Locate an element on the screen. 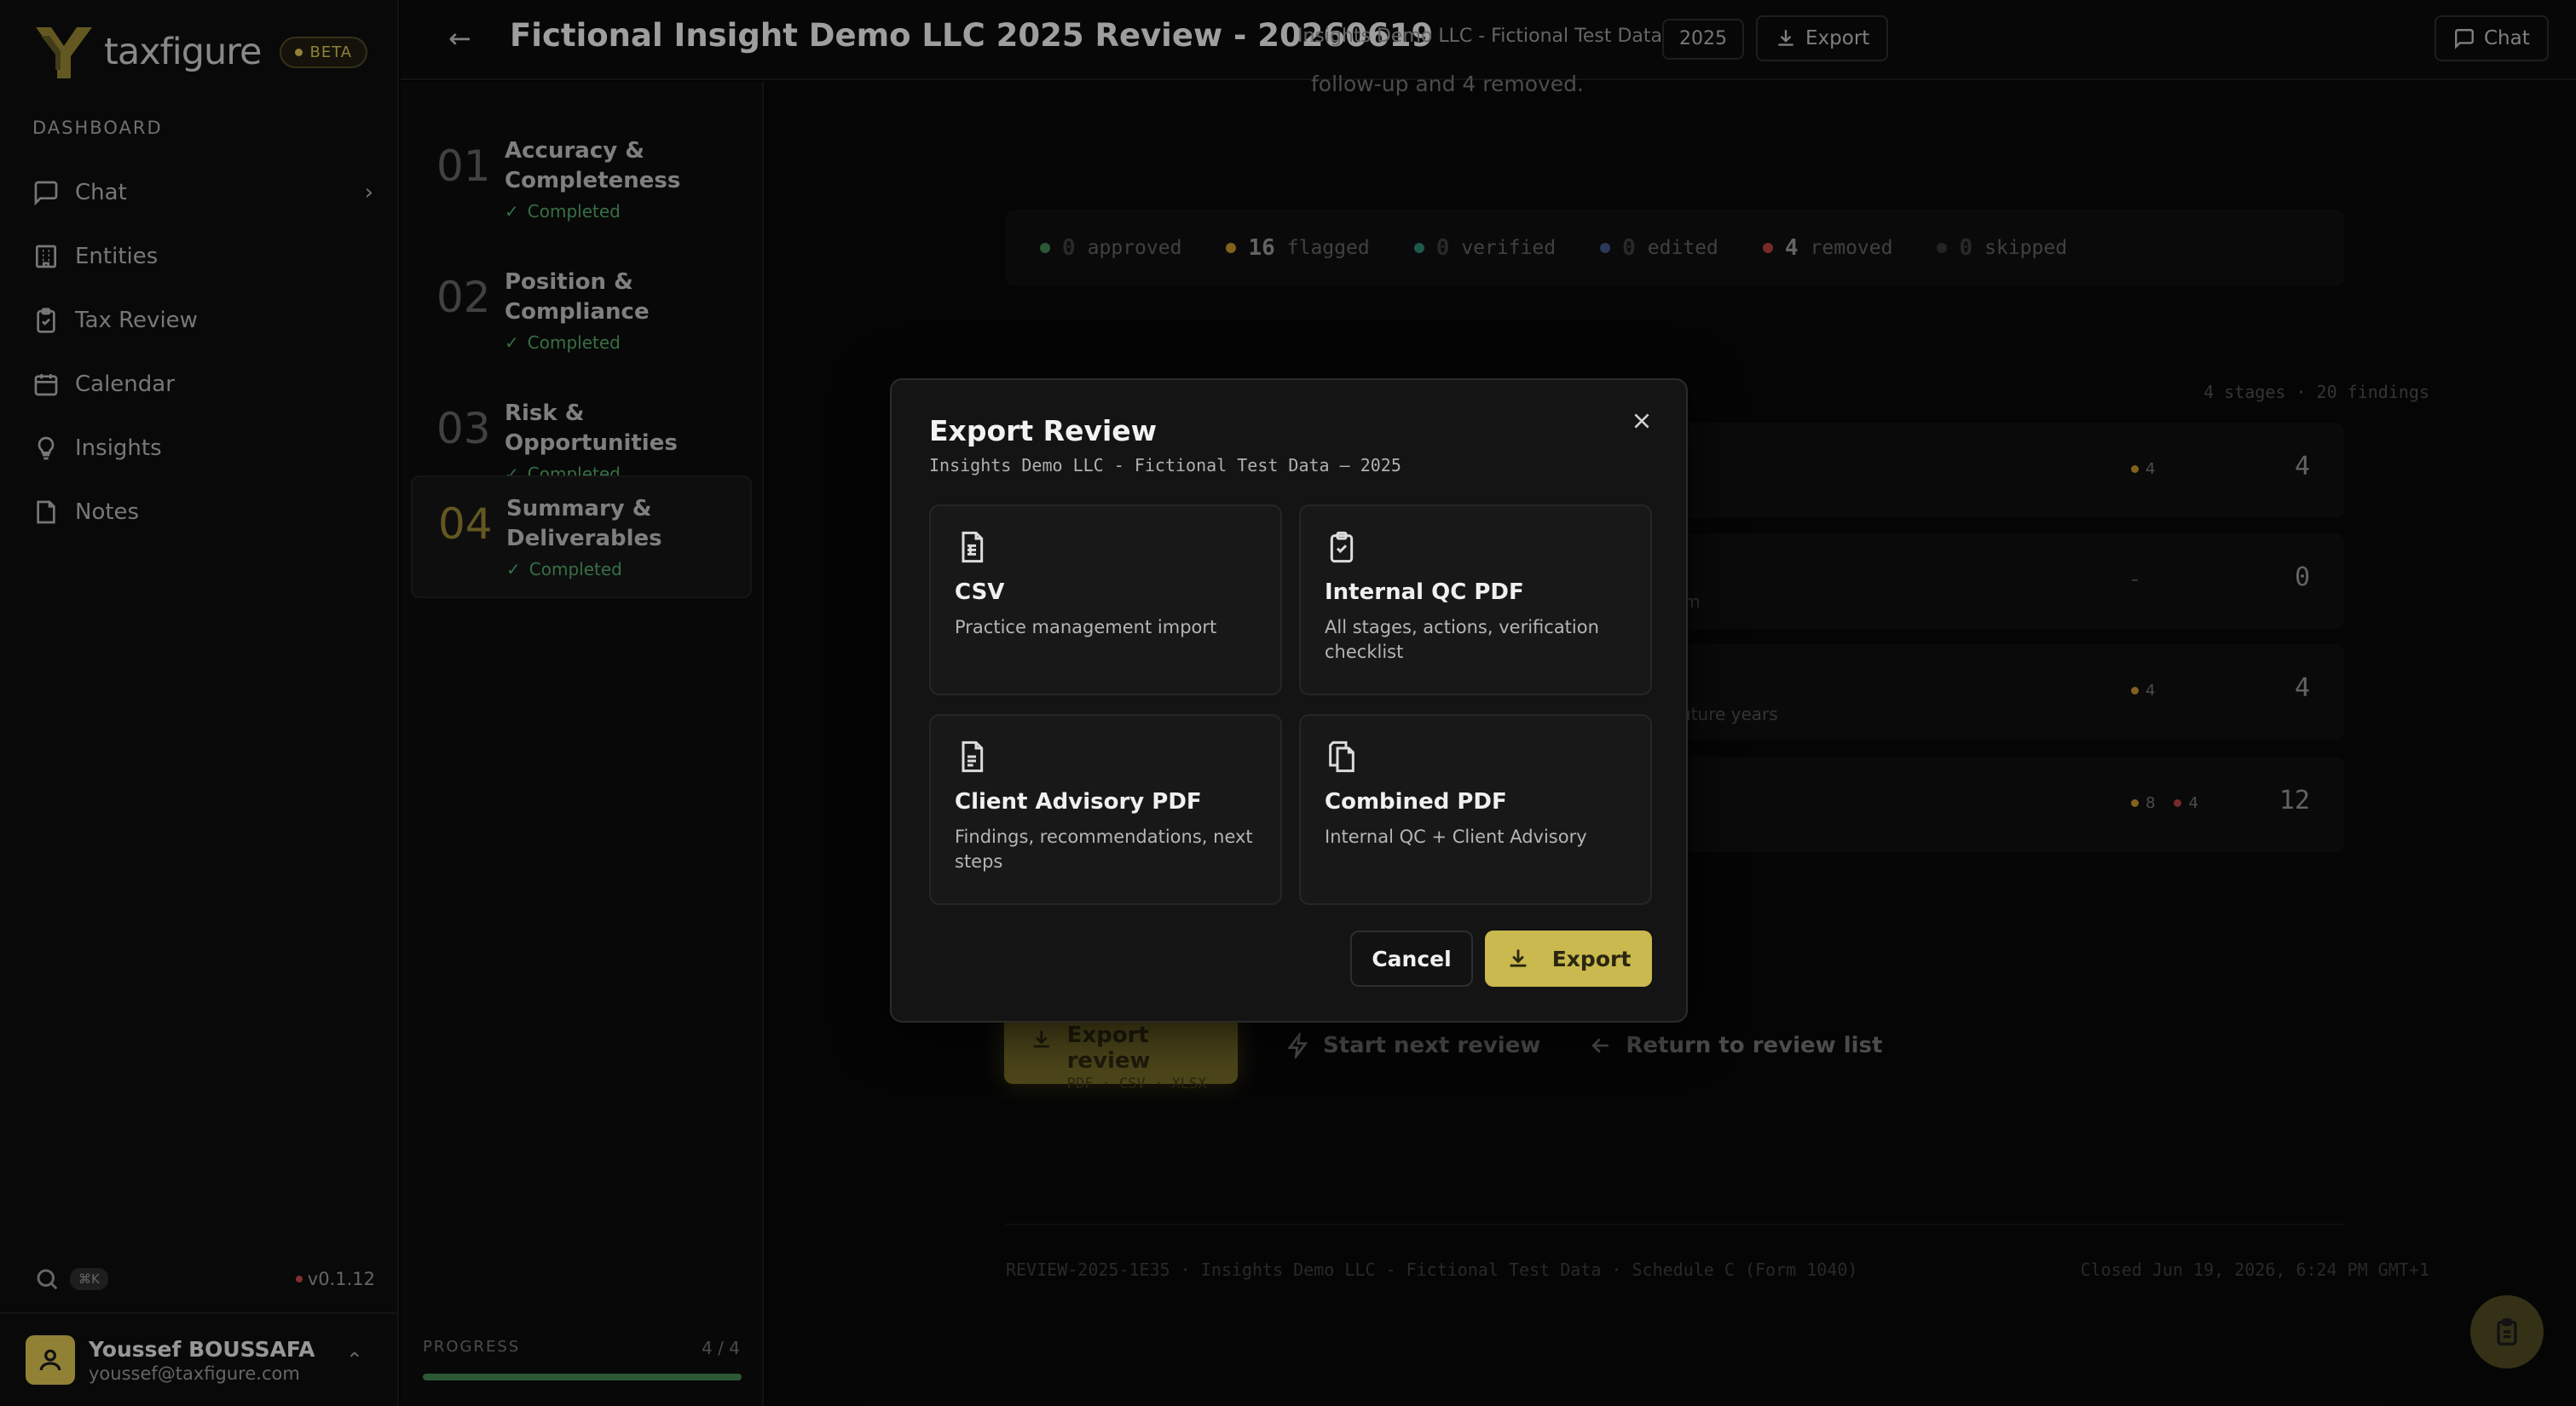  export-option-name: Internal QC PDF is located at coordinates (1424, 592).